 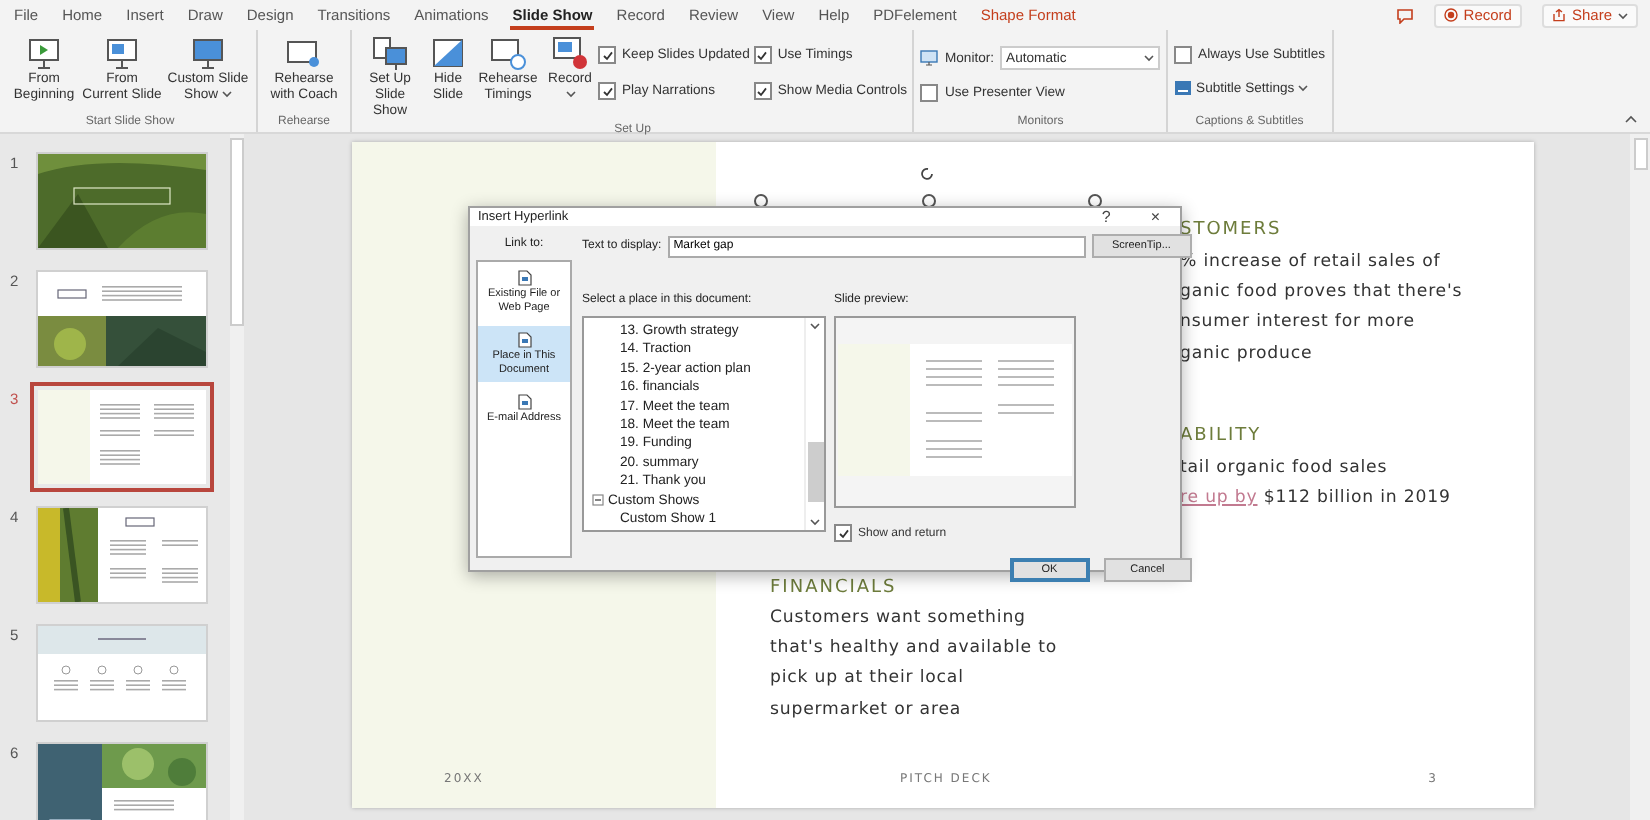 What do you see at coordinates (834, 588) in the screenshot?
I see `slide-heading: FINANCIALS` at bounding box center [834, 588].